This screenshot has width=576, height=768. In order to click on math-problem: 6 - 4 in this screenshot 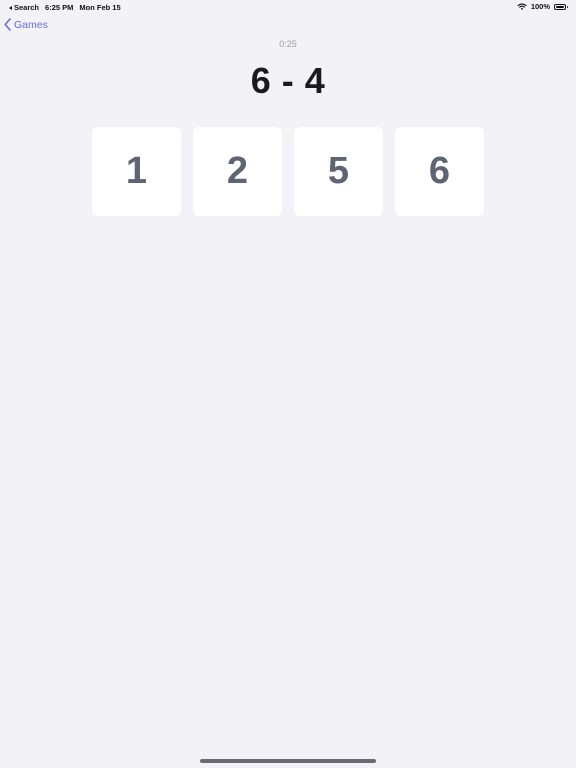, I will do `click(288, 80)`.